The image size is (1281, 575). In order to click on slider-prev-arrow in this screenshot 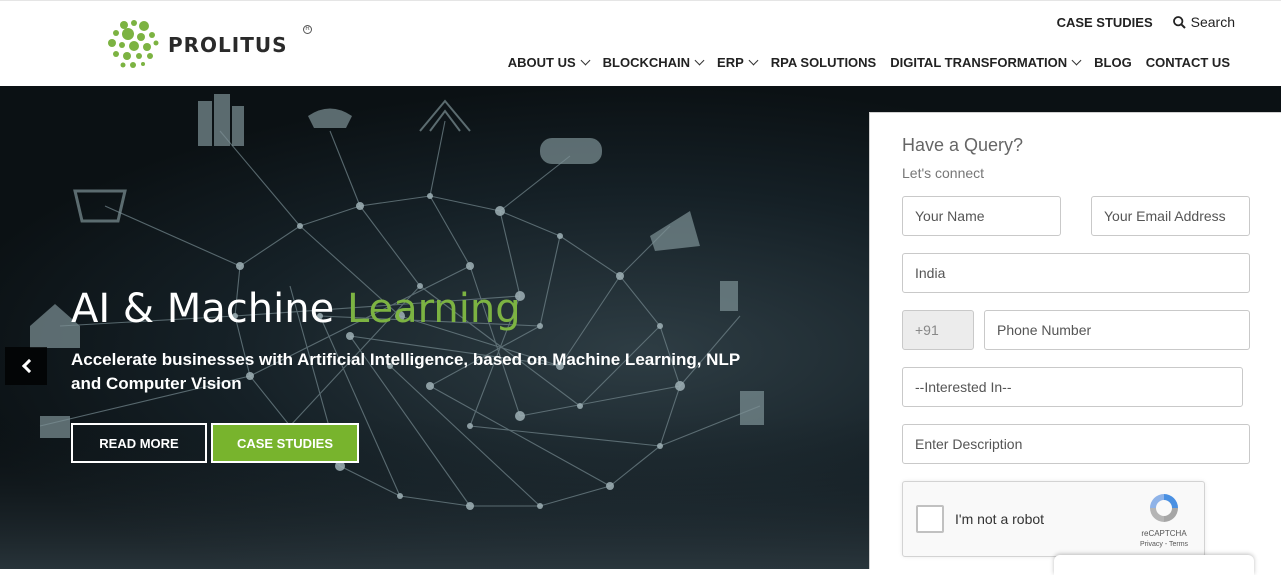, I will do `click(26, 366)`.